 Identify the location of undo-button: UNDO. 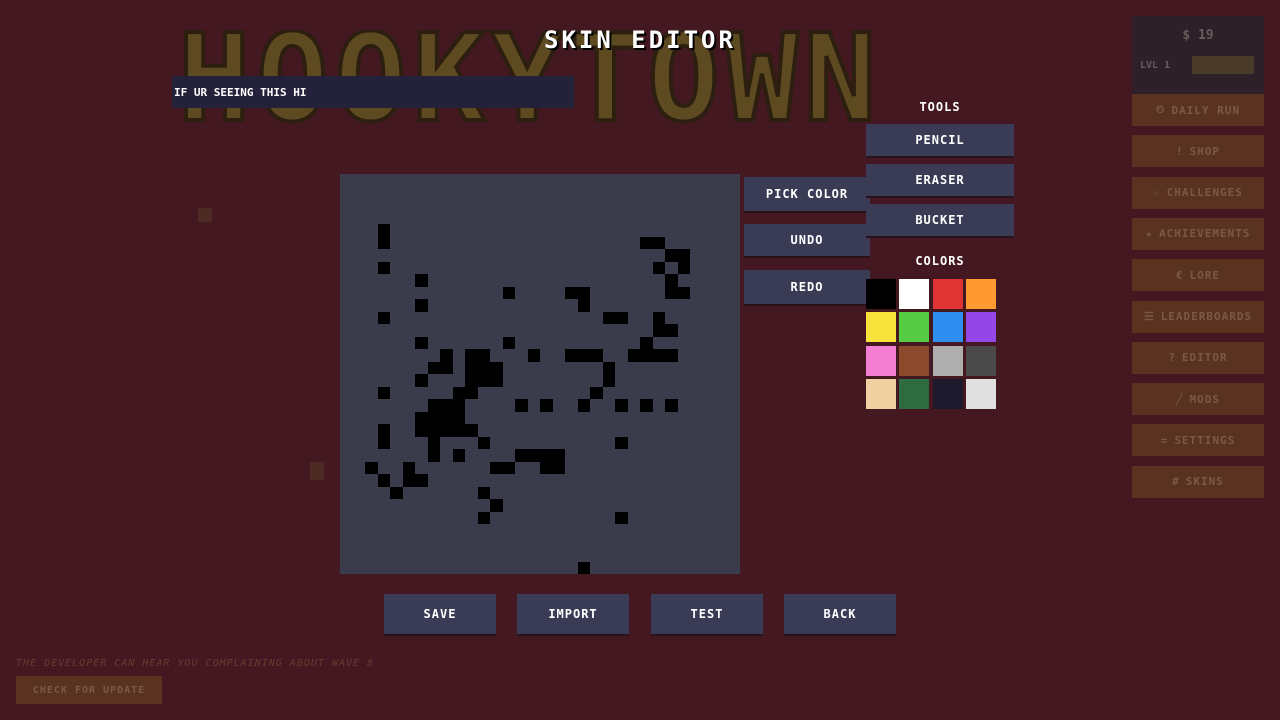
(807, 240).